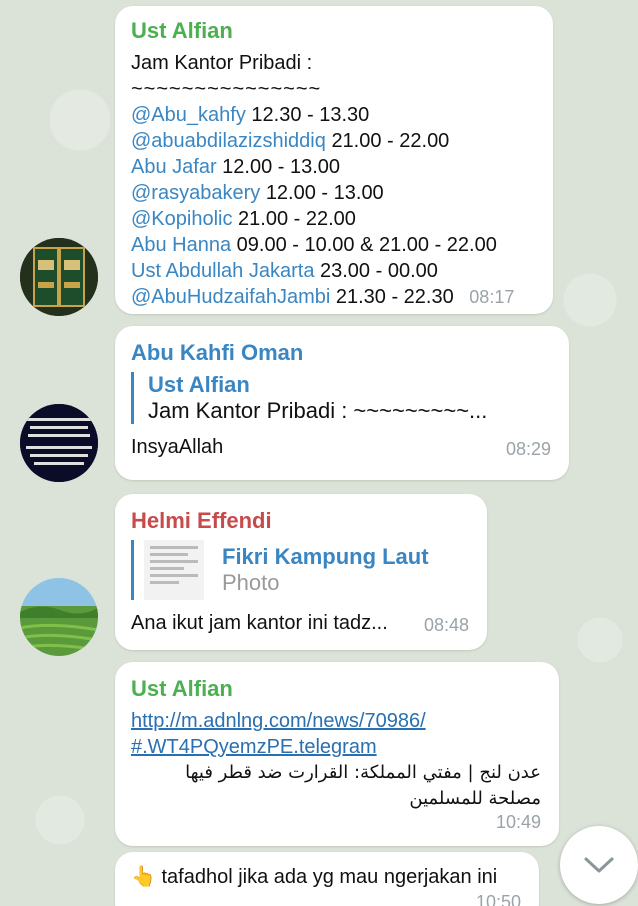  I want to click on chevron-down-icon, so click(599, 865).